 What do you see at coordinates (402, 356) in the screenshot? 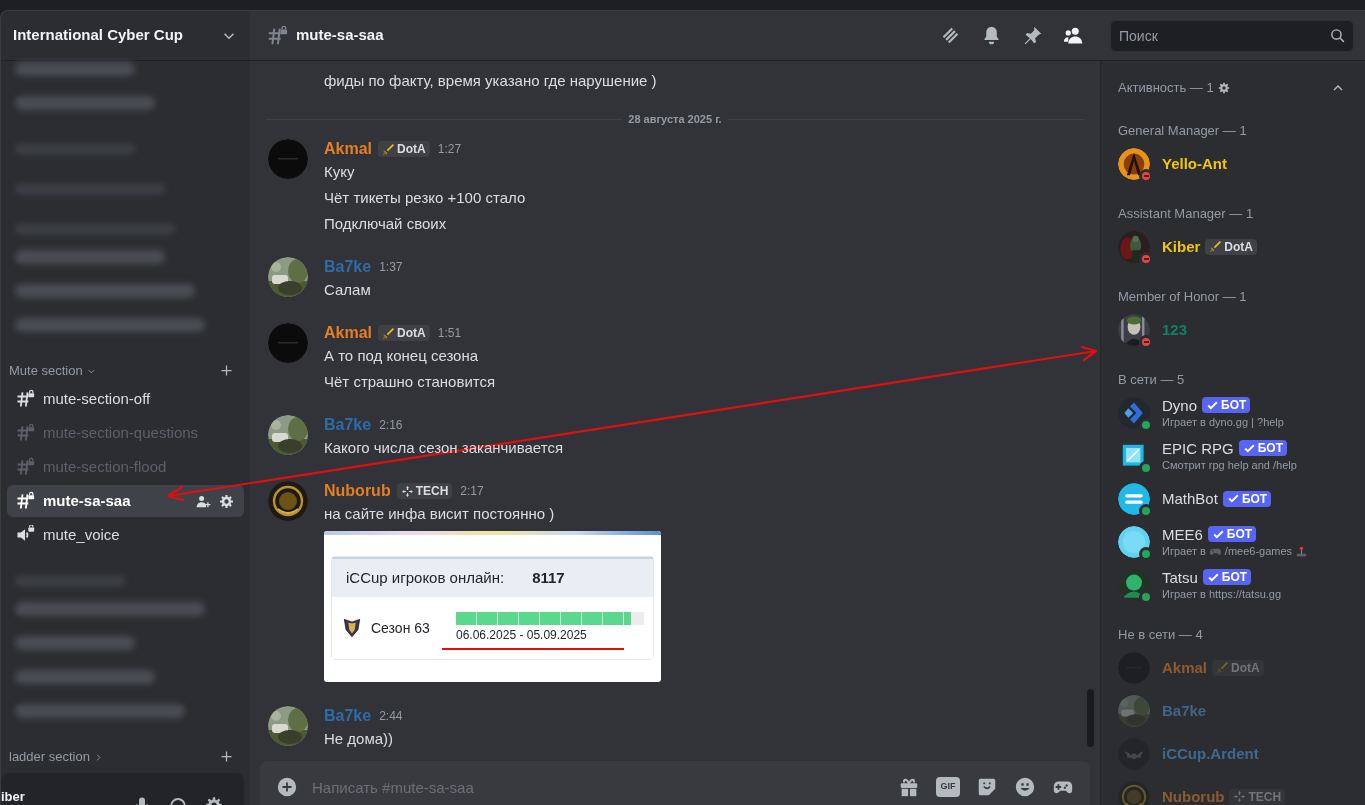
I see `message-text: А то под конец сезона` at bounding box center [402, 356].